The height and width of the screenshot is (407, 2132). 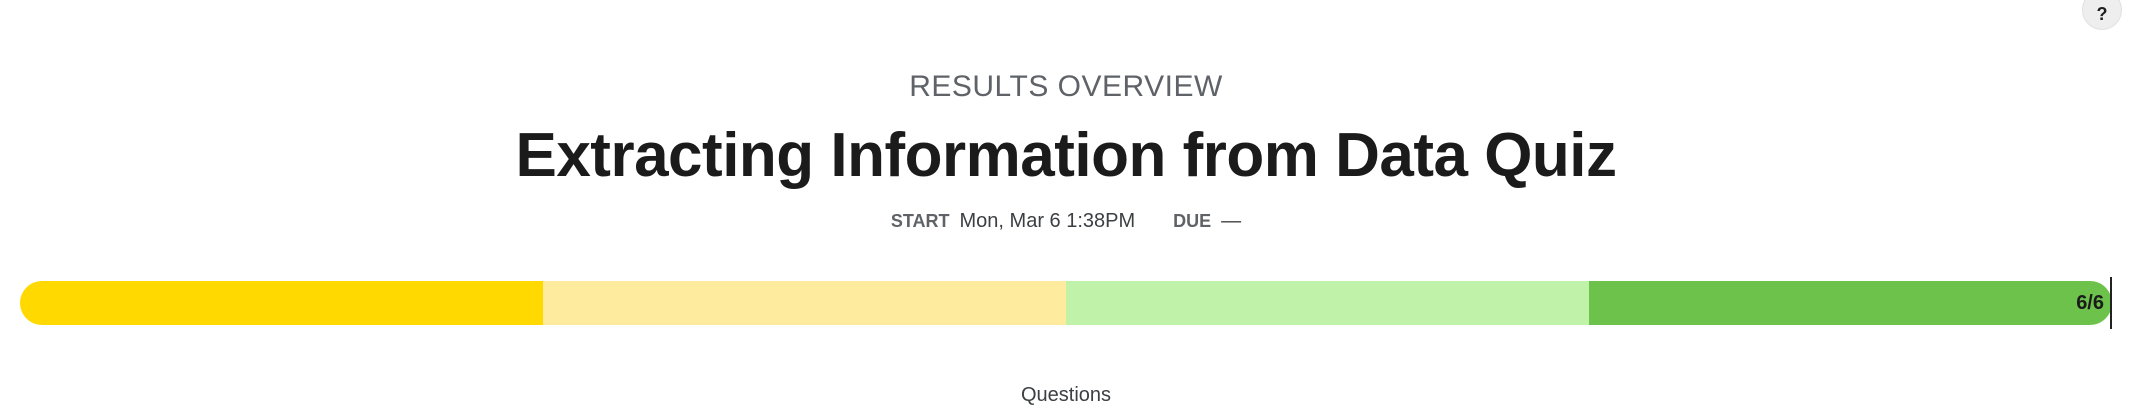 I want to click on questions-link: Questions, so click(x=1066, y=395).